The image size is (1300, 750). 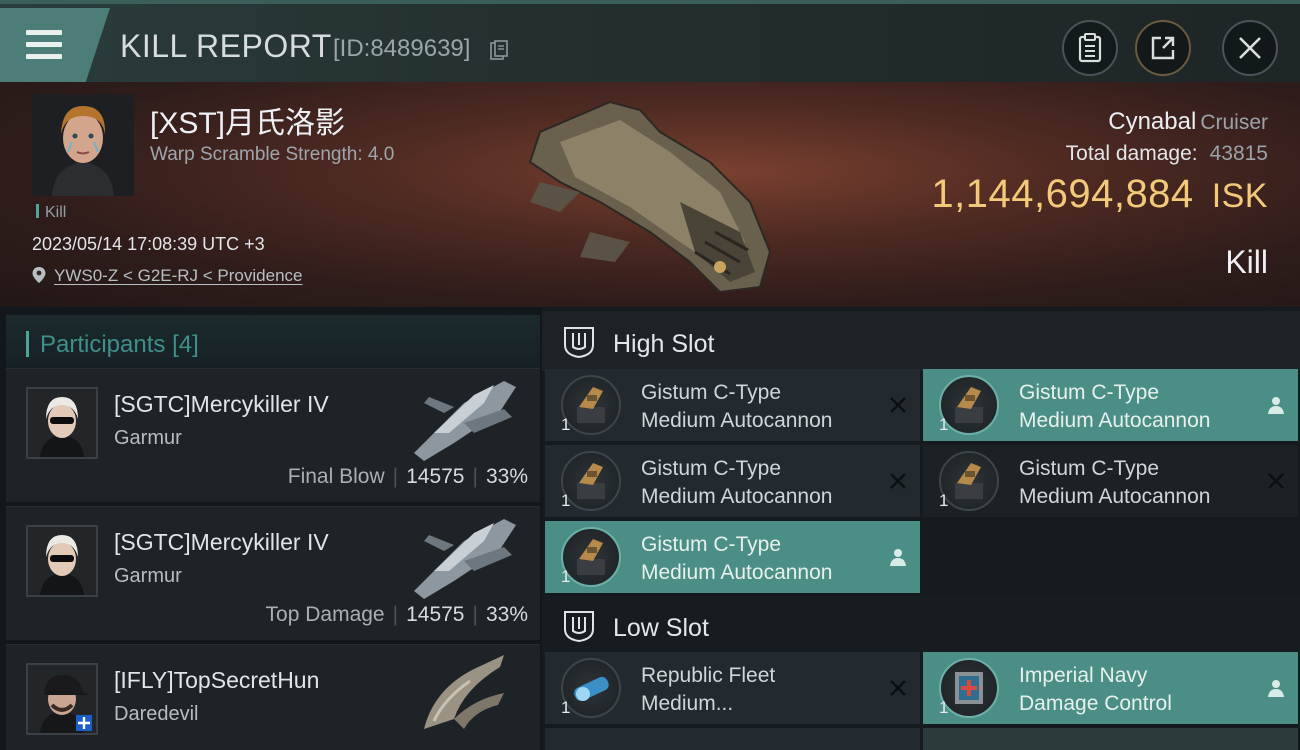 I want to click on fitting-slot: 1 Imperial Navy Damage Control, so click(x=1110, y=688).